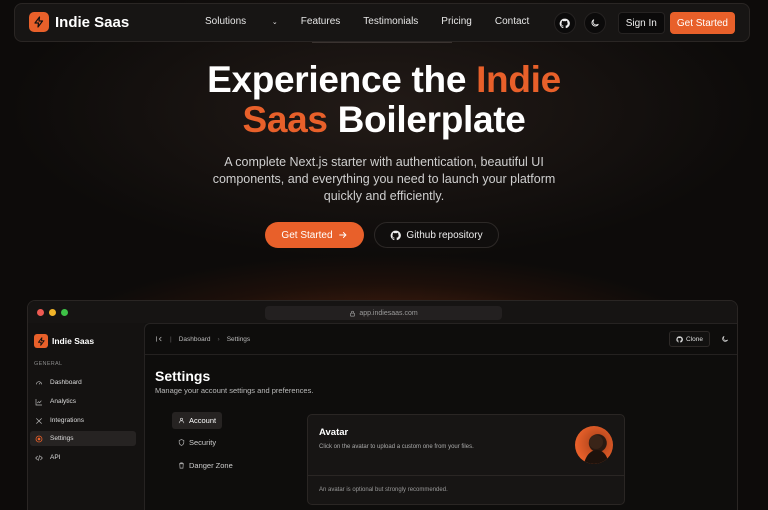 The image size is (768, 510). Describe the element at coordinates (456, 21) in the screenshot. I see `nav-link-pricing: Pricing` at that location.